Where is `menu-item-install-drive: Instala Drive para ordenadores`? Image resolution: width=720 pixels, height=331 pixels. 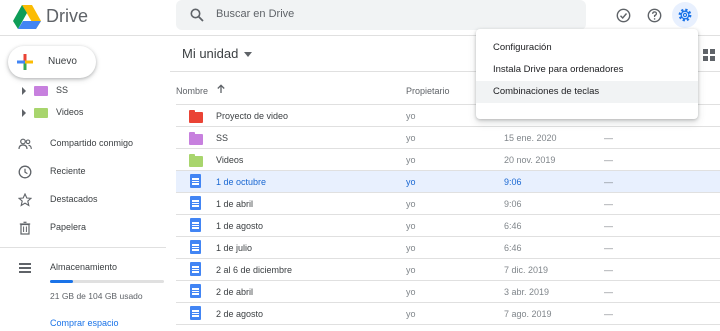
menu-item-install-drive: Instala Drive para ordenadores is located at coordinates (587, 70).